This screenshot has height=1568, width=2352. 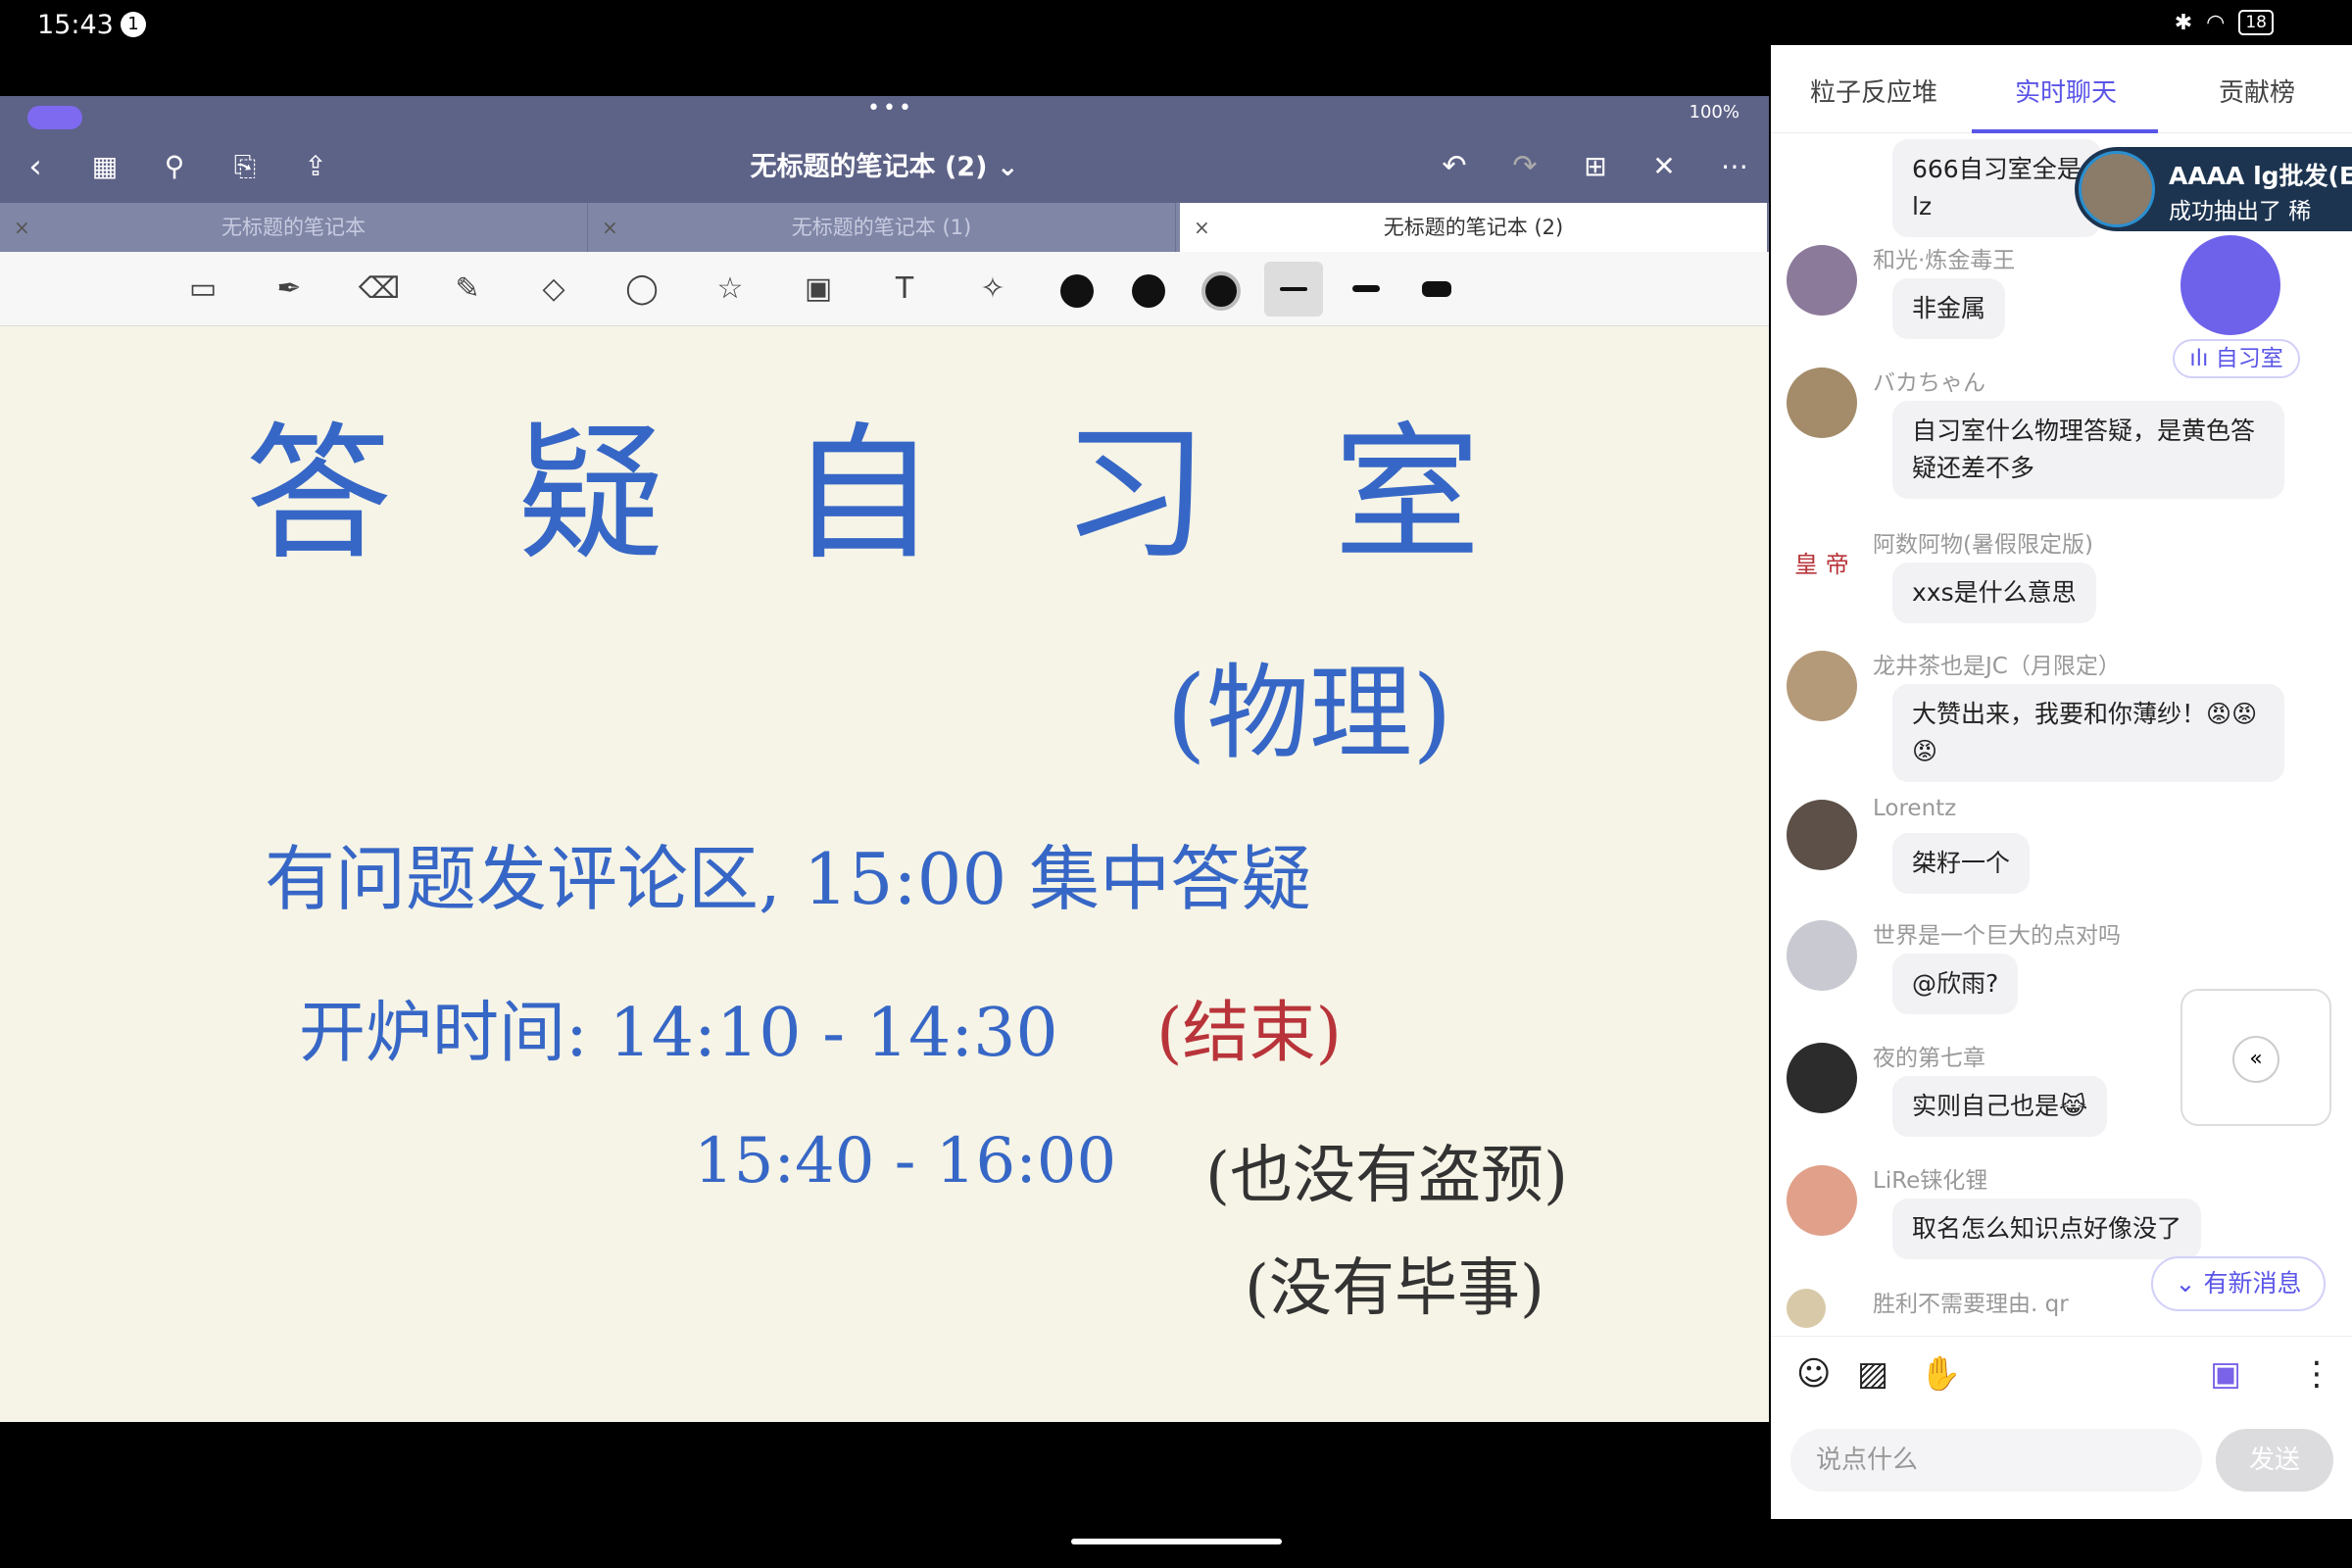 What do you see at coordinates (1474, 227) in the screenshot?
I see `tab-notebook-2: × 无标题的笔记本 (2)` at bounding box center [1474, 227].